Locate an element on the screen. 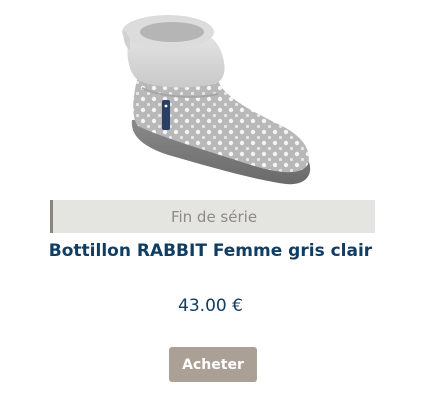 Image resolution: width=421 pixels, height=408 pixels. product-price: 43.00 € is located at coordinates (210, 306).